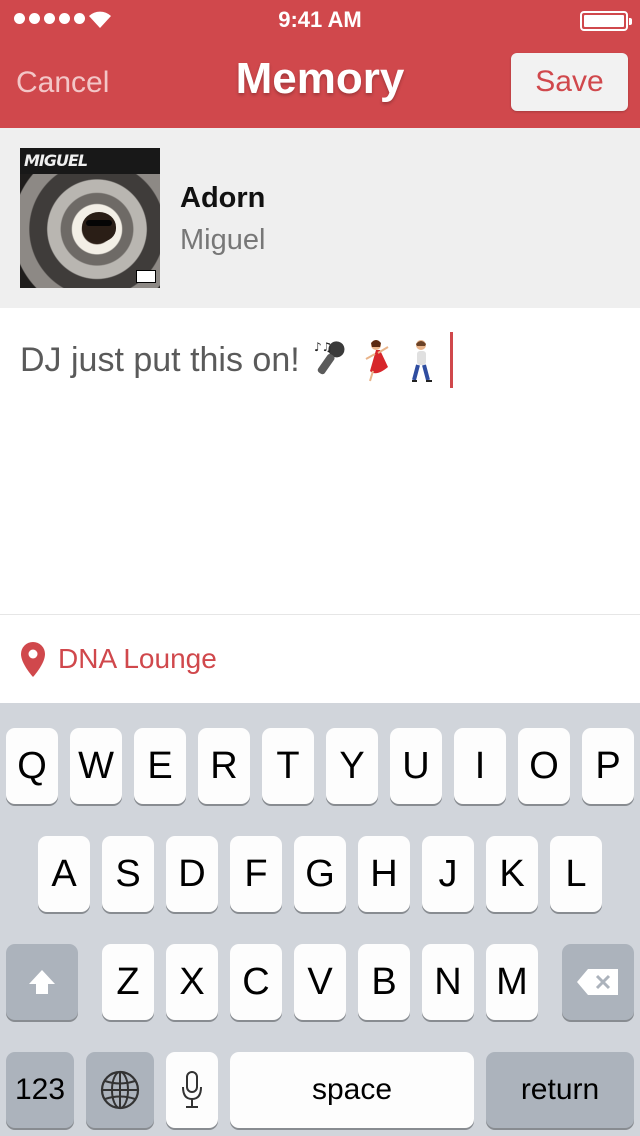 This screenshot has width=640, height=1136. I want to click on microphone-icon, so click(192, 1089).